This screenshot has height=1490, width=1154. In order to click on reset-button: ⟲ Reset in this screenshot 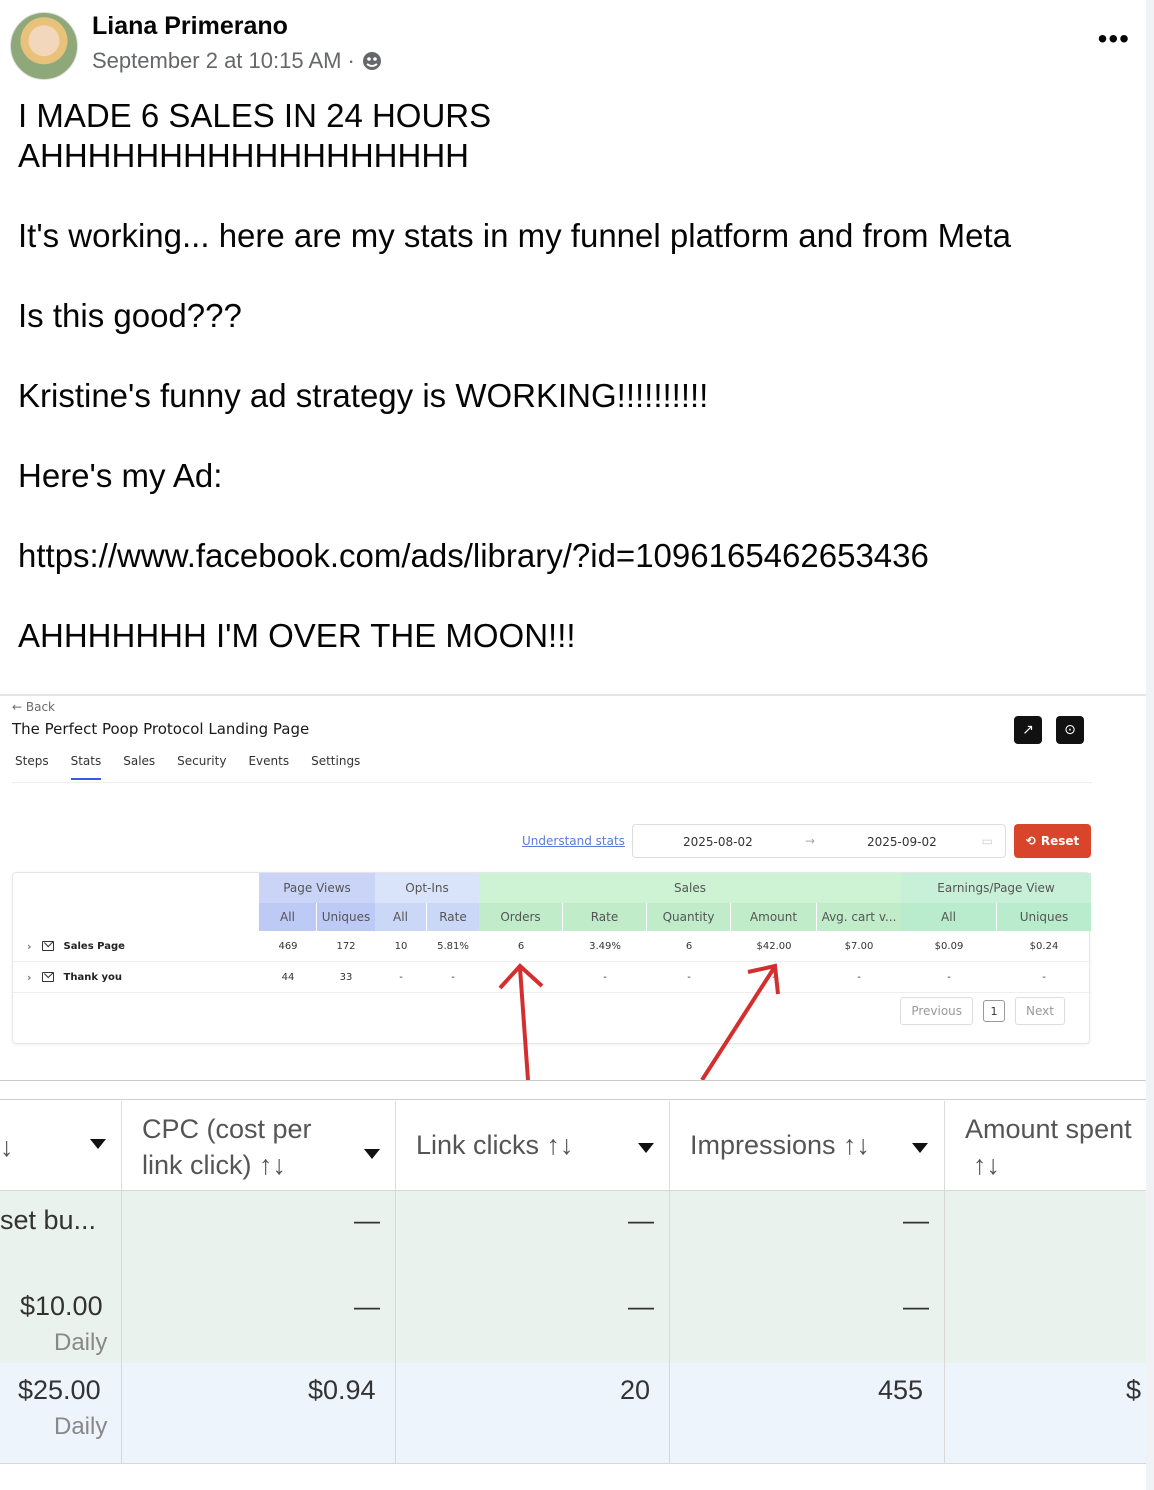, I will do `click(1052, 841)`.